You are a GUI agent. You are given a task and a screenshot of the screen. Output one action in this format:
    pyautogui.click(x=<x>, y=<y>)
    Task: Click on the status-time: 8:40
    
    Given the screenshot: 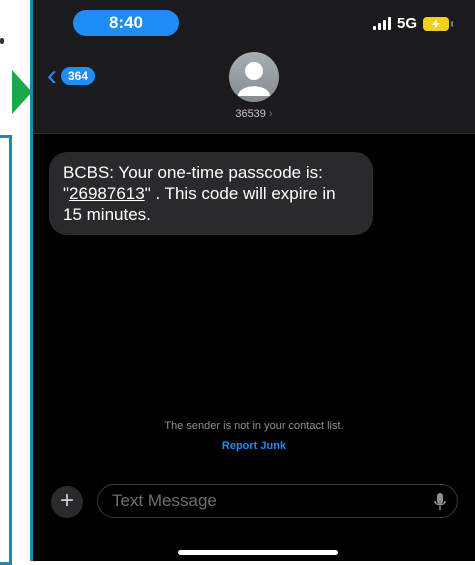 What is the action you would take?
    pyautogui.click(x=126, y=23)
    